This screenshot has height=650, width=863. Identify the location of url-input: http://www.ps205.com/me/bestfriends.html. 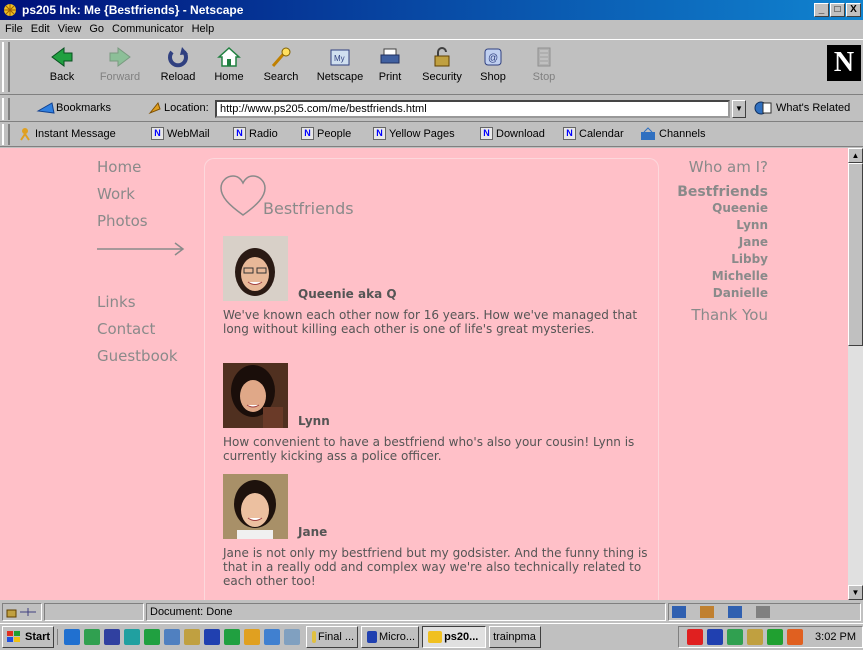
(472, 109).